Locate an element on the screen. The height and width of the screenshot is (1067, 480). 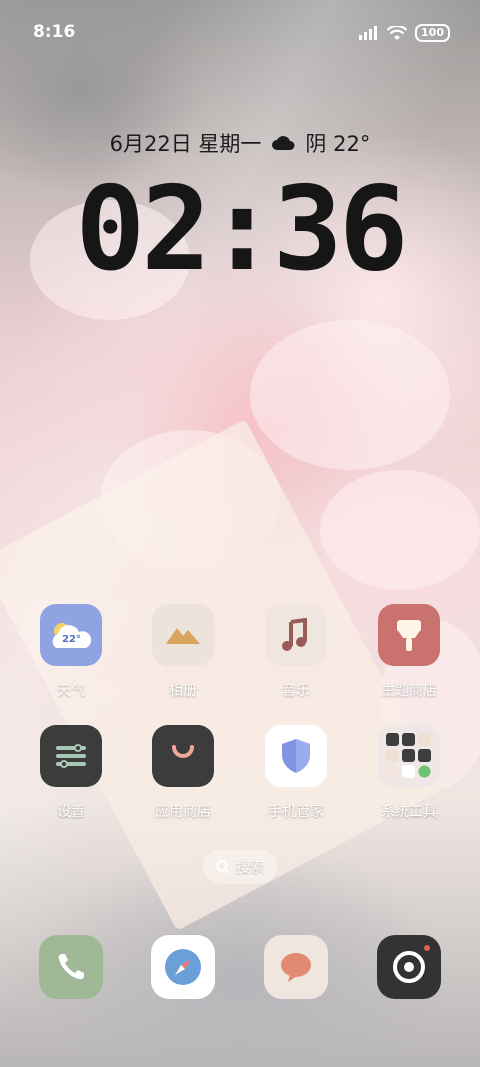
status-bar: 8:16 100 is located at coordinates (240, 33).